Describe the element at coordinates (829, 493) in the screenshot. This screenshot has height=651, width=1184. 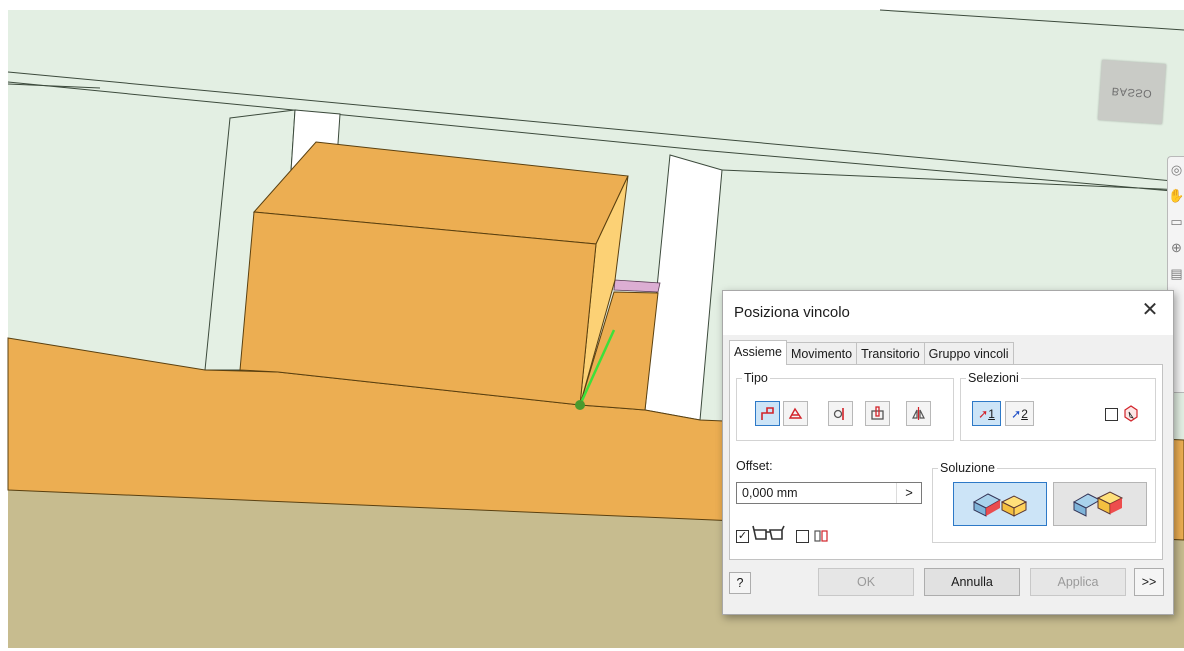
I see `offset-input: 0,000 mm >` at that location.